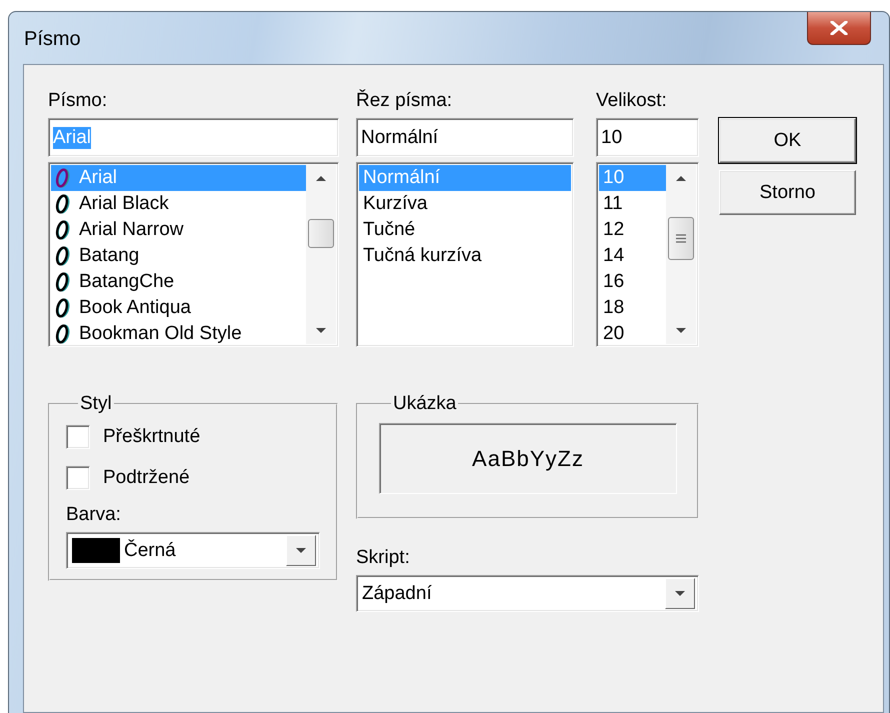  What do you see at coordinates (632, 308) in the screenshot?
I see `list-item: 18` at bounding box center [632, 308].